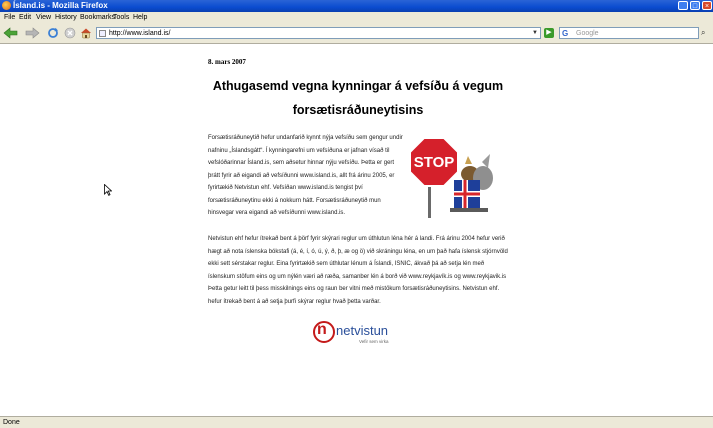 Image resolution: width=713 pixels, height=428 pixels. Describe the element at coordinates (86, 33) in the screenshot. I see `home-icon` at that location.